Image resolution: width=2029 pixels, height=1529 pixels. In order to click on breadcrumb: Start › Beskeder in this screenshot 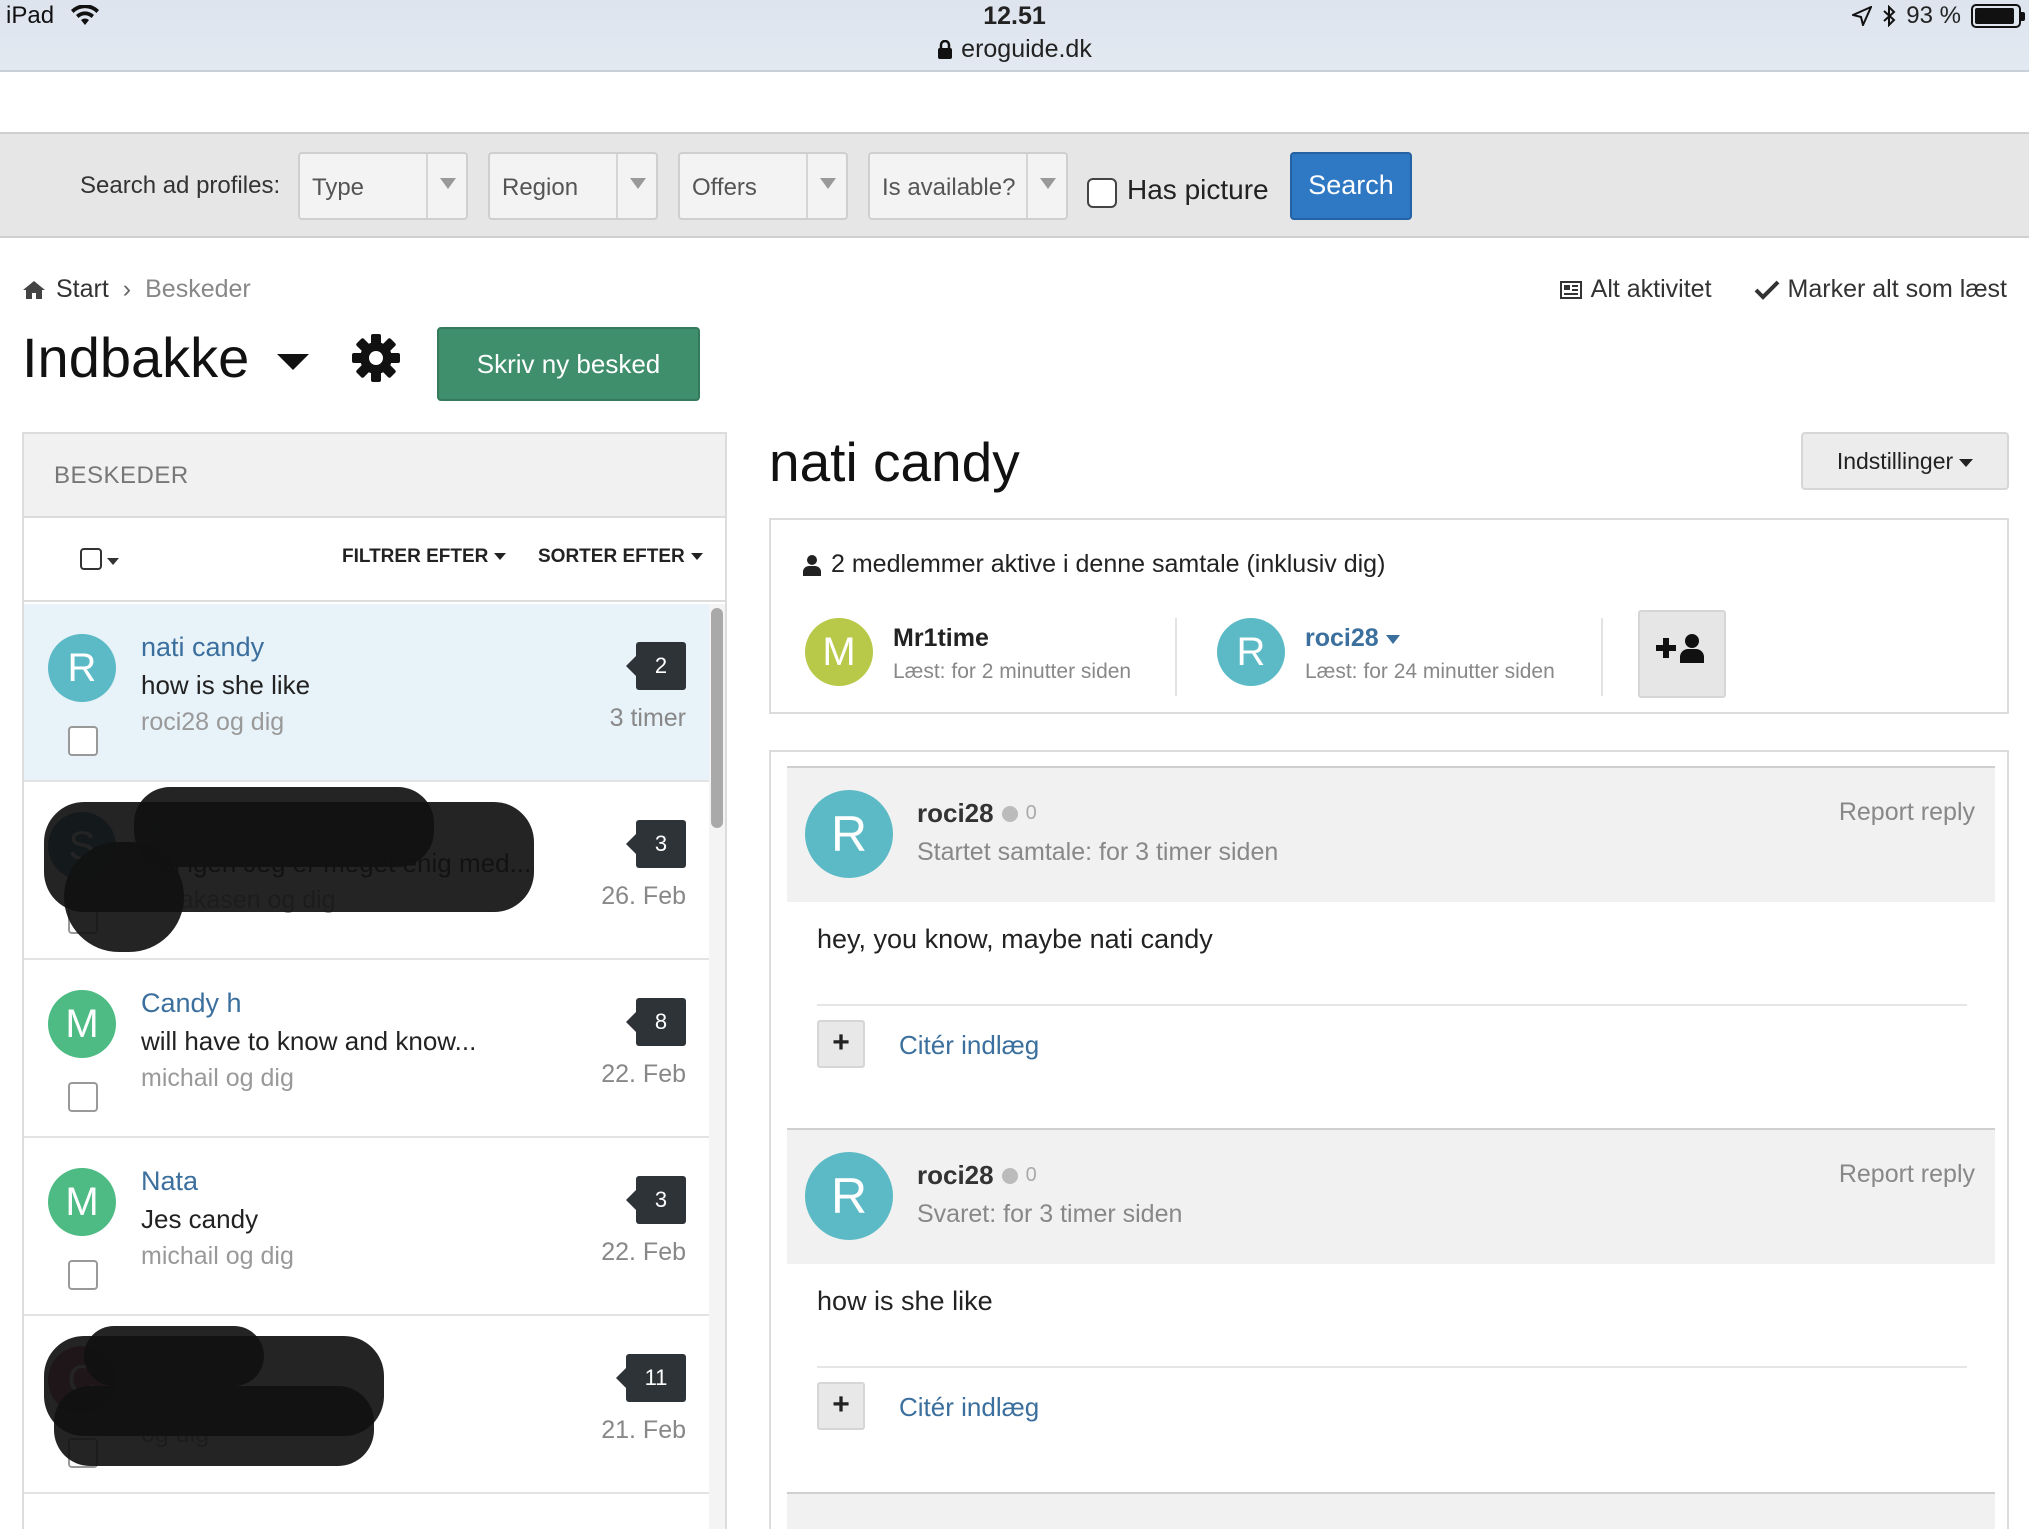, I will do `click(136, 289)`.